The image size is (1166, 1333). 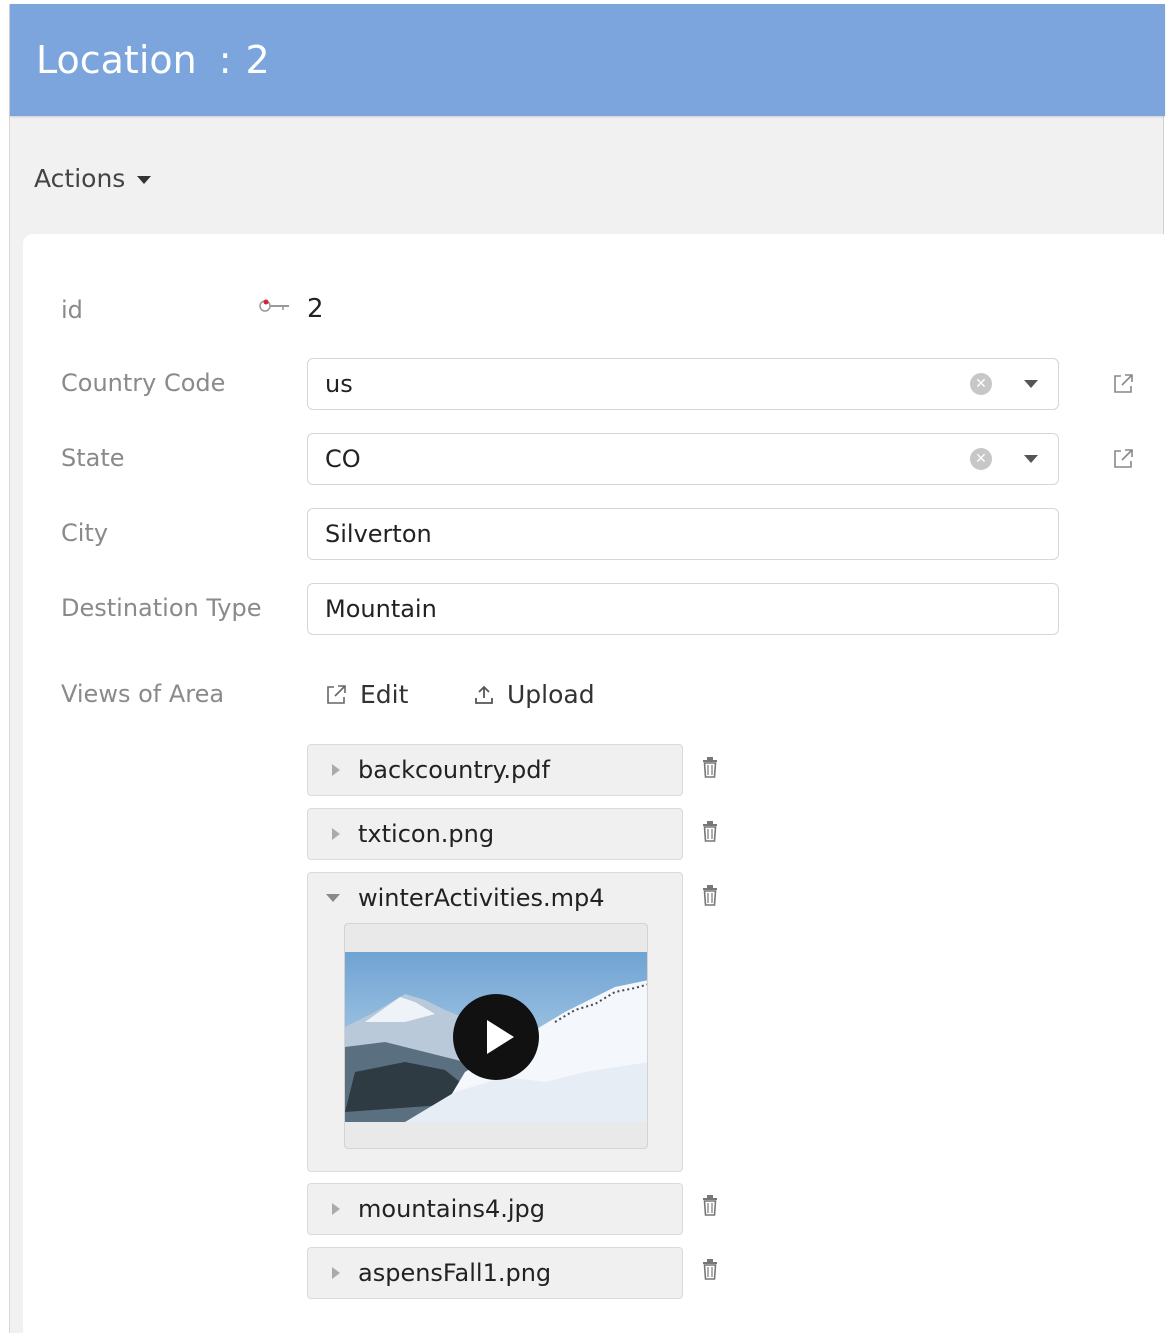 I want to click on state-value: CO, so click(x=343, y=459).